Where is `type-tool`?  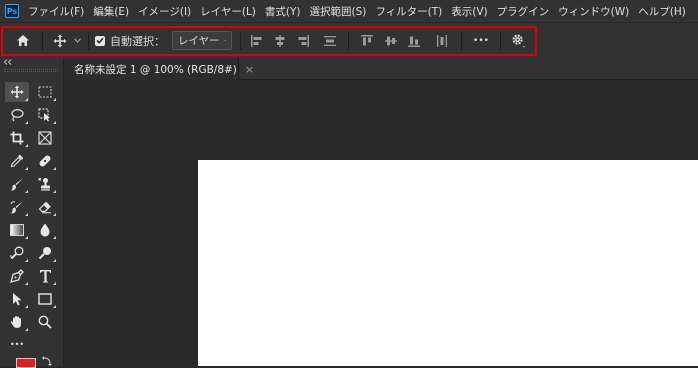 type-tool is located at coordinates (45, 276).